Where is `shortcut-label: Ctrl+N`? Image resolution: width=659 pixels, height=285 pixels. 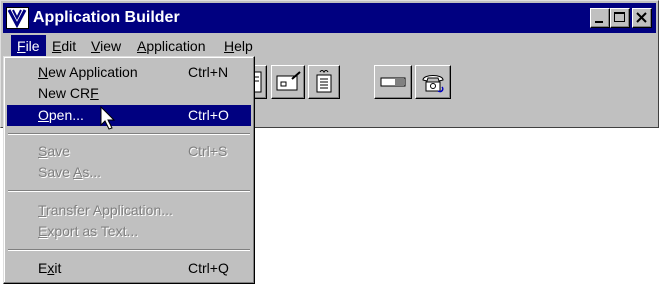
shortcut-label: Ctrl+N is located at coordinates (208, 72).